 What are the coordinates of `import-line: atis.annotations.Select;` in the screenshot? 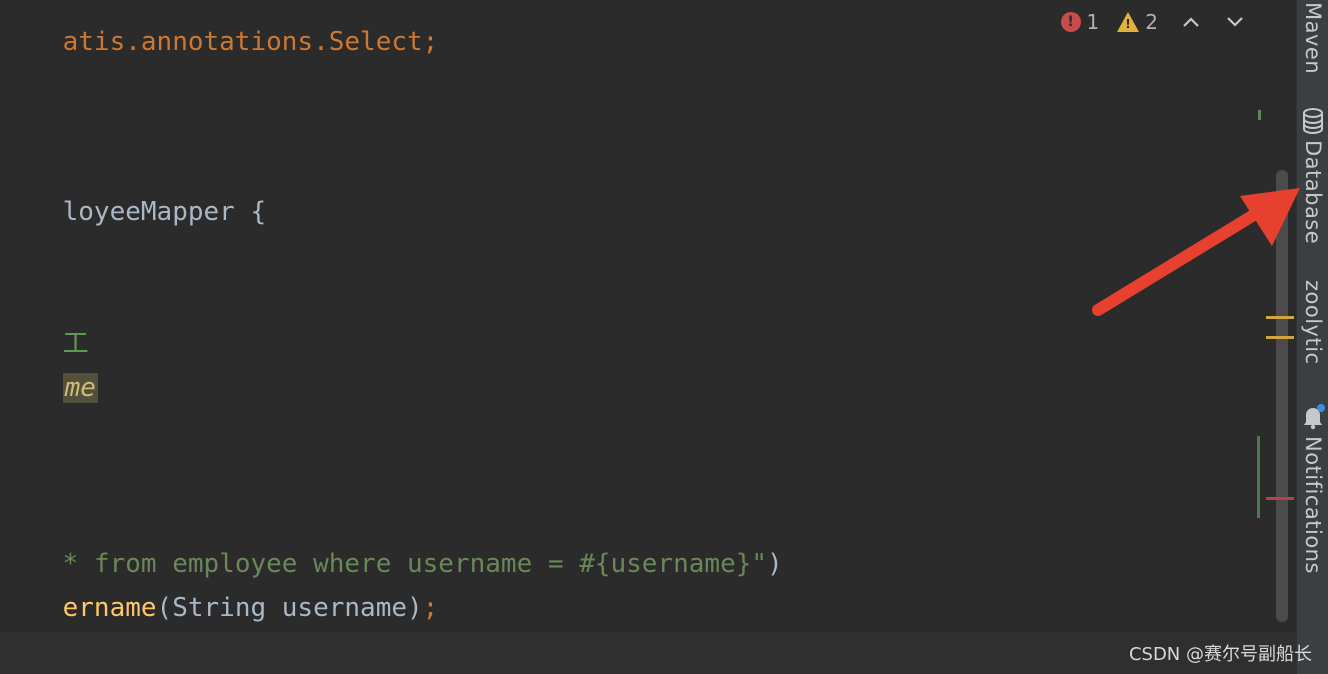 It's located at (219, 51).